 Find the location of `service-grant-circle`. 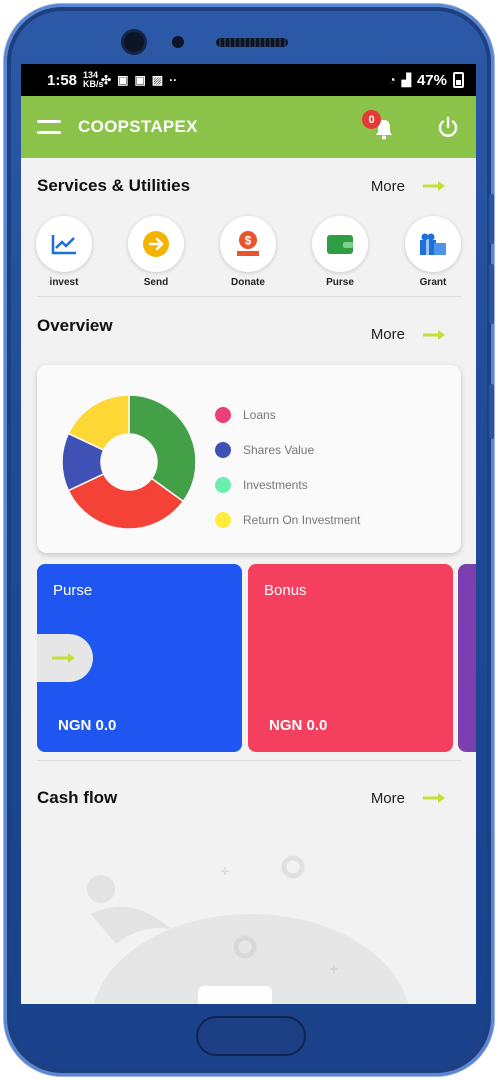

service-grant-circle is located at coordinates (433, 244).